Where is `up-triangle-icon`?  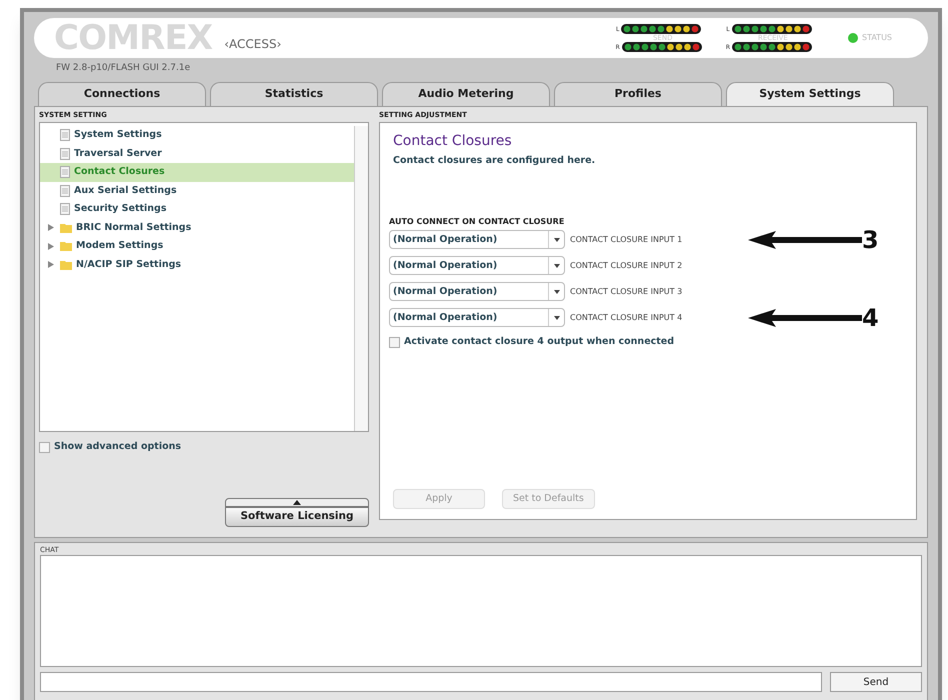 up-triangle-icon is located at coordinates (297, 502).